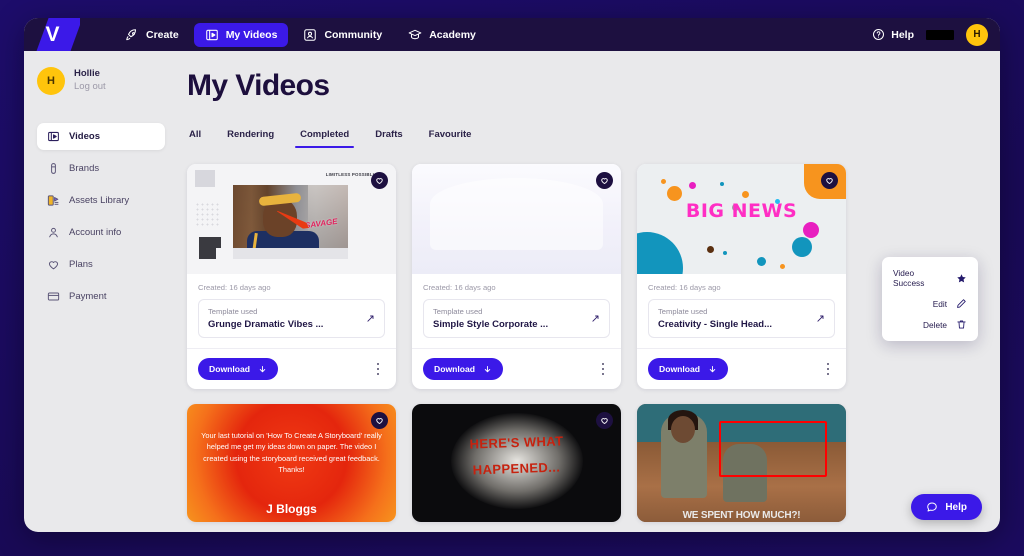 The image size is (1024, 556). I want to click on sidebar-label-videos: Videos, so click(84, 136).